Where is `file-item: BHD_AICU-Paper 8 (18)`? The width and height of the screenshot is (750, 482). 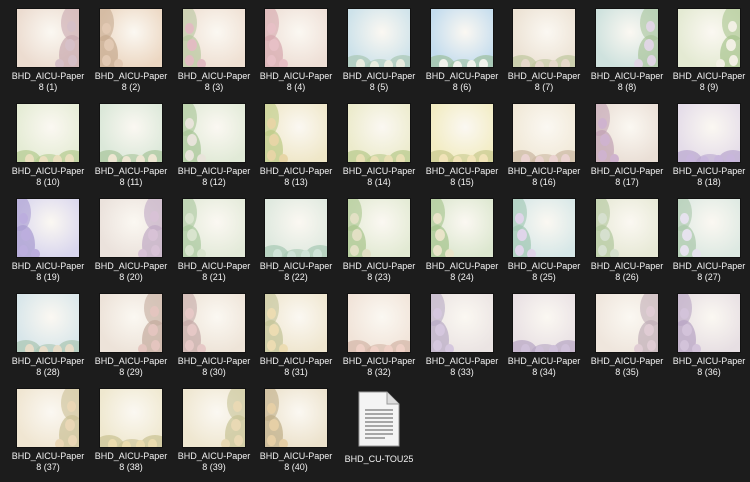 file-item: BHD_AICU-Paper 8 (18) is located at coordinates (709, 143).